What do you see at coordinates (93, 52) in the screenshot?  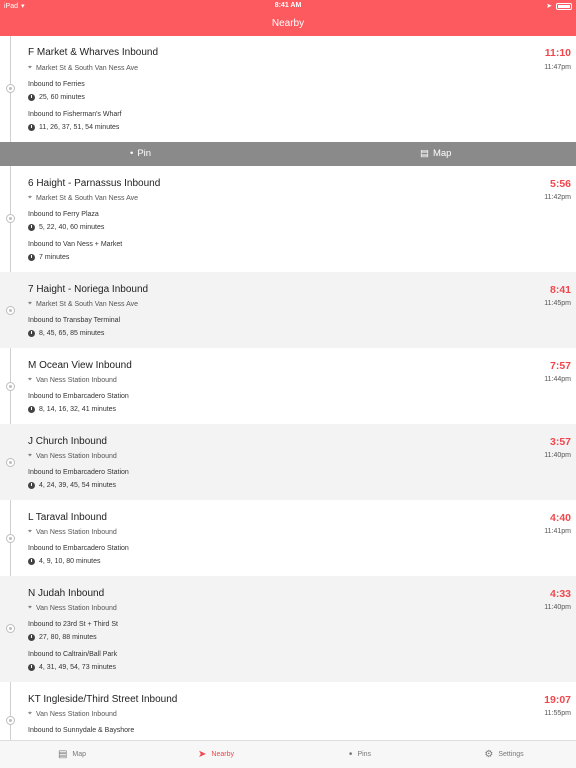 I see `line-name: F Market & Wharves Inbound` at bounding box center [93, 52].